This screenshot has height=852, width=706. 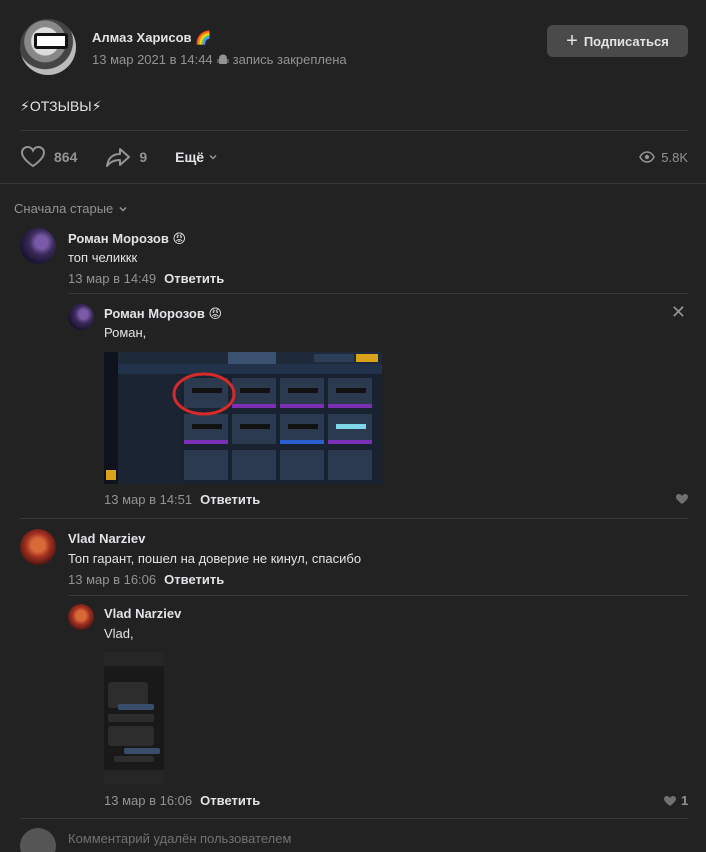 What do you see at coordinates (674, 157) in the screenshot?
I see `views-count: 5.8K` at bounding box center [674, 157].